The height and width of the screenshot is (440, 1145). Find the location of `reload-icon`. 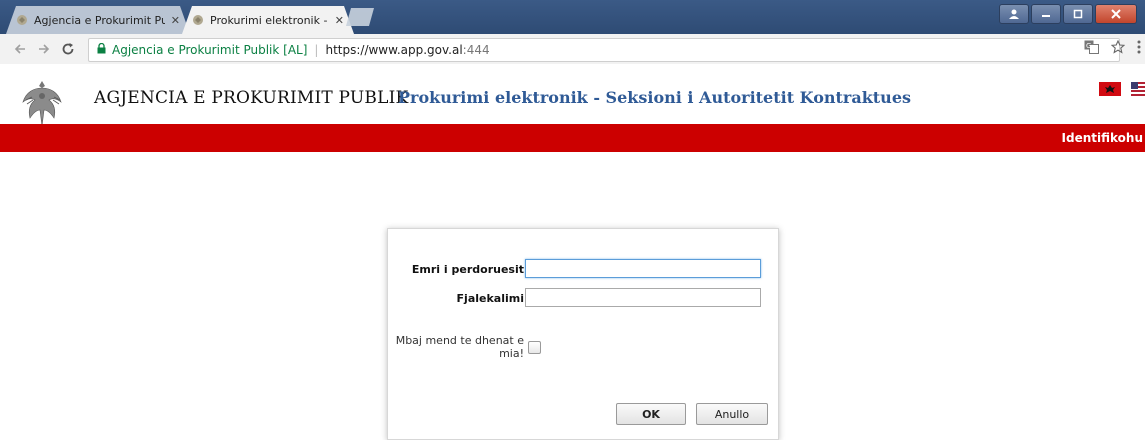

reload-icon is located at coordinates (68, 49).